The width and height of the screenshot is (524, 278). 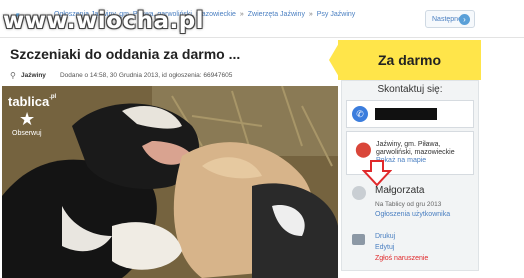 I want to click on chevron-right-icon: ›, so click(x=464, y=19).